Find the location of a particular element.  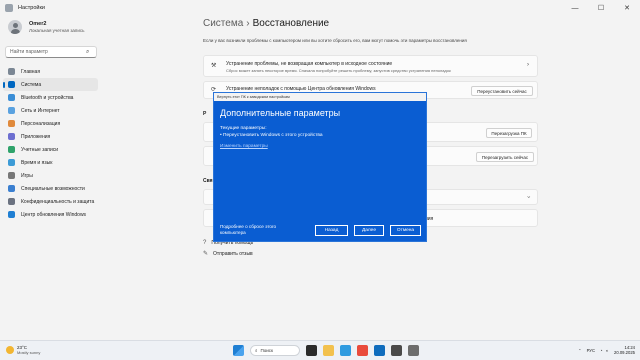

chevron-down-icon: › is located at coordinates (528, 197).